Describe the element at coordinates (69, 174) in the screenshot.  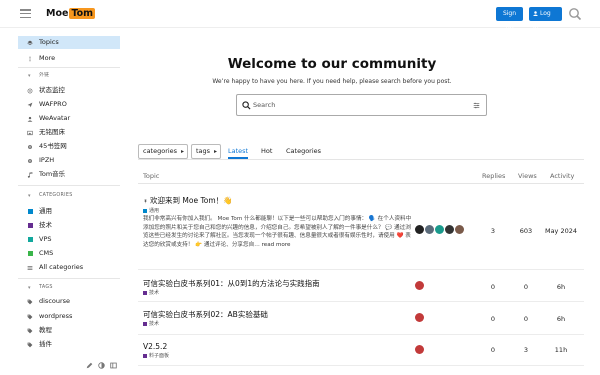
I see `sidebar-item-music: Tom音乐` at that location.